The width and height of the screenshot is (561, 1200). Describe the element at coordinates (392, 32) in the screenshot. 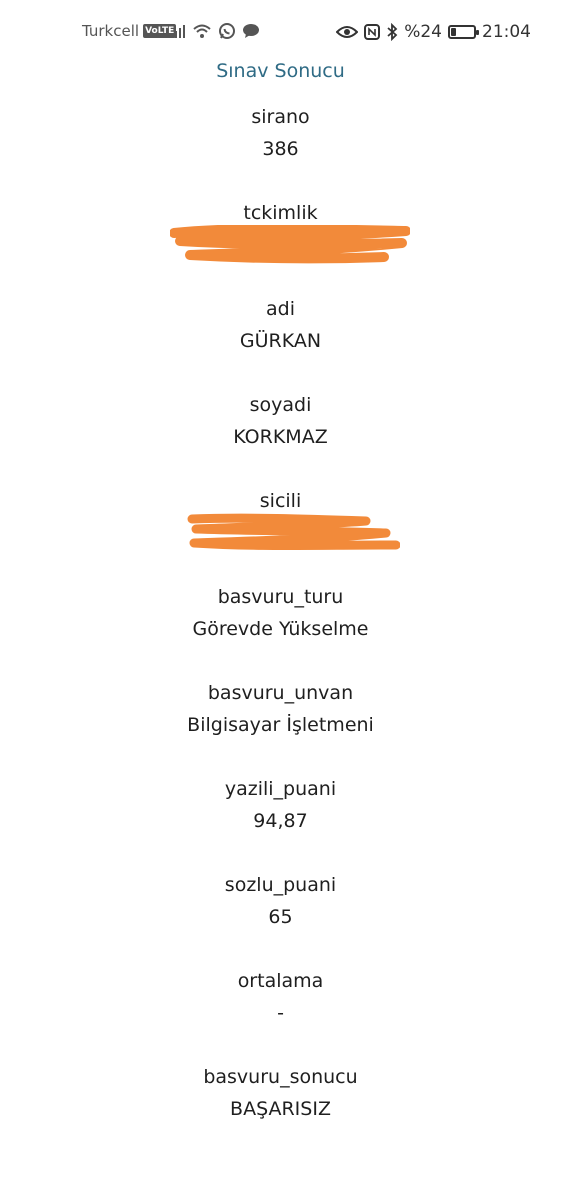

I see `bluetooth-icon` at that location.